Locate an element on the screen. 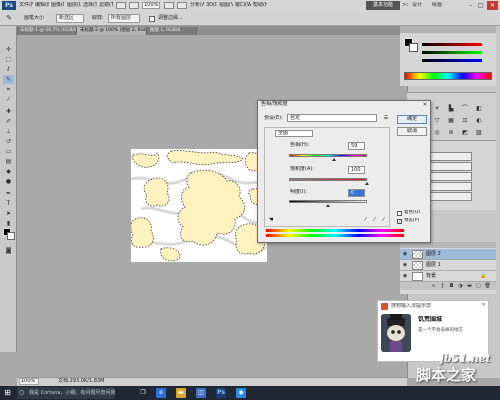 The height and width of the screenshot is (400, 500). document-tab-active: 未标题-2 @ 100% (图层 2, RGB/8) is located at coordinates (112, 31).